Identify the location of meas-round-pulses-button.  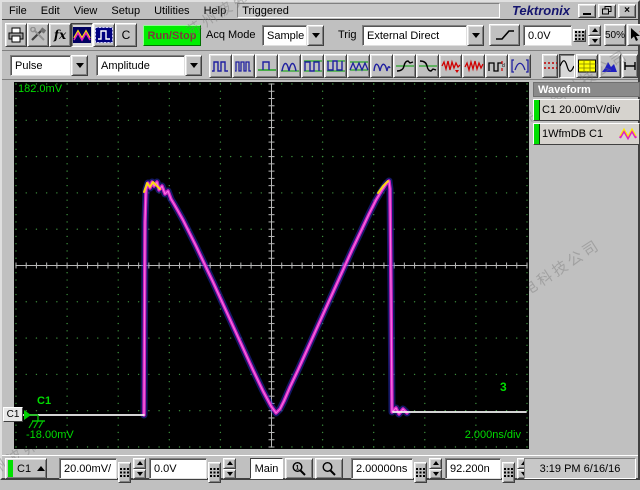
(289, 66).